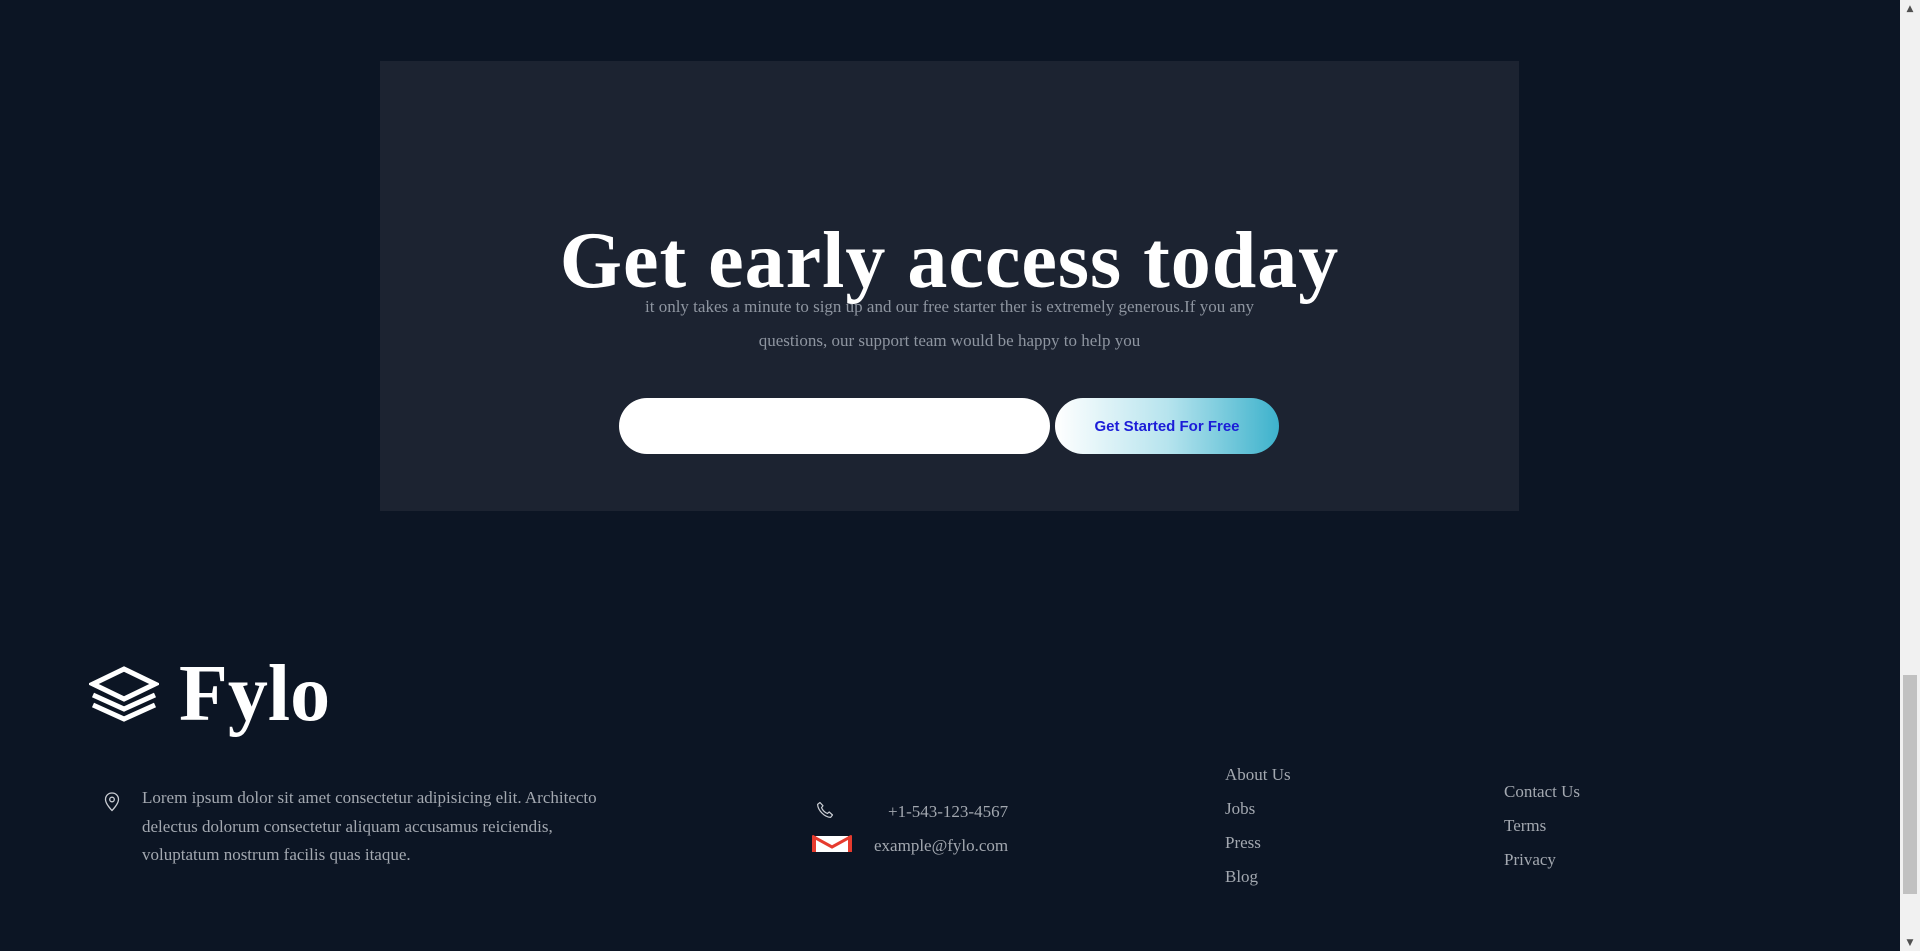 The image size is (1920, 951). I want to click on stacked-layers-icon, so click(124, 694).